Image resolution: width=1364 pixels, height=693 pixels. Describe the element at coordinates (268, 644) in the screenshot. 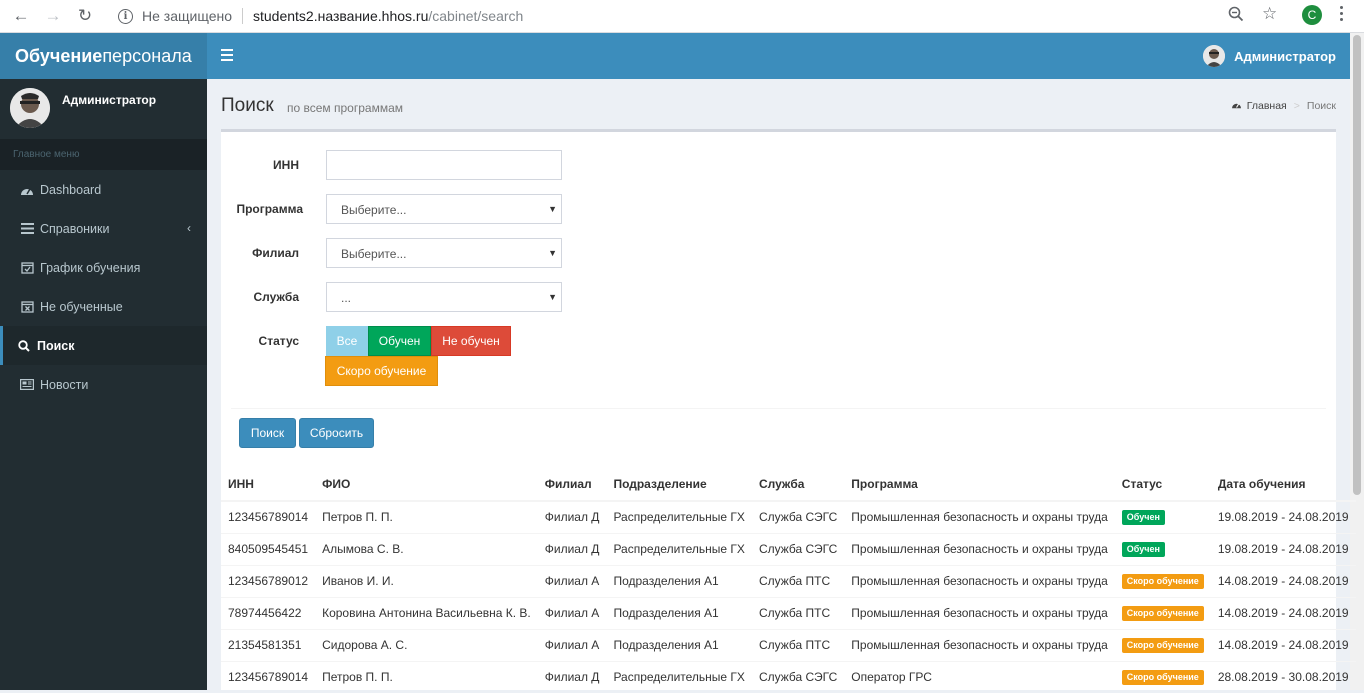

I see `cell-inn: 21354581351` at that location.